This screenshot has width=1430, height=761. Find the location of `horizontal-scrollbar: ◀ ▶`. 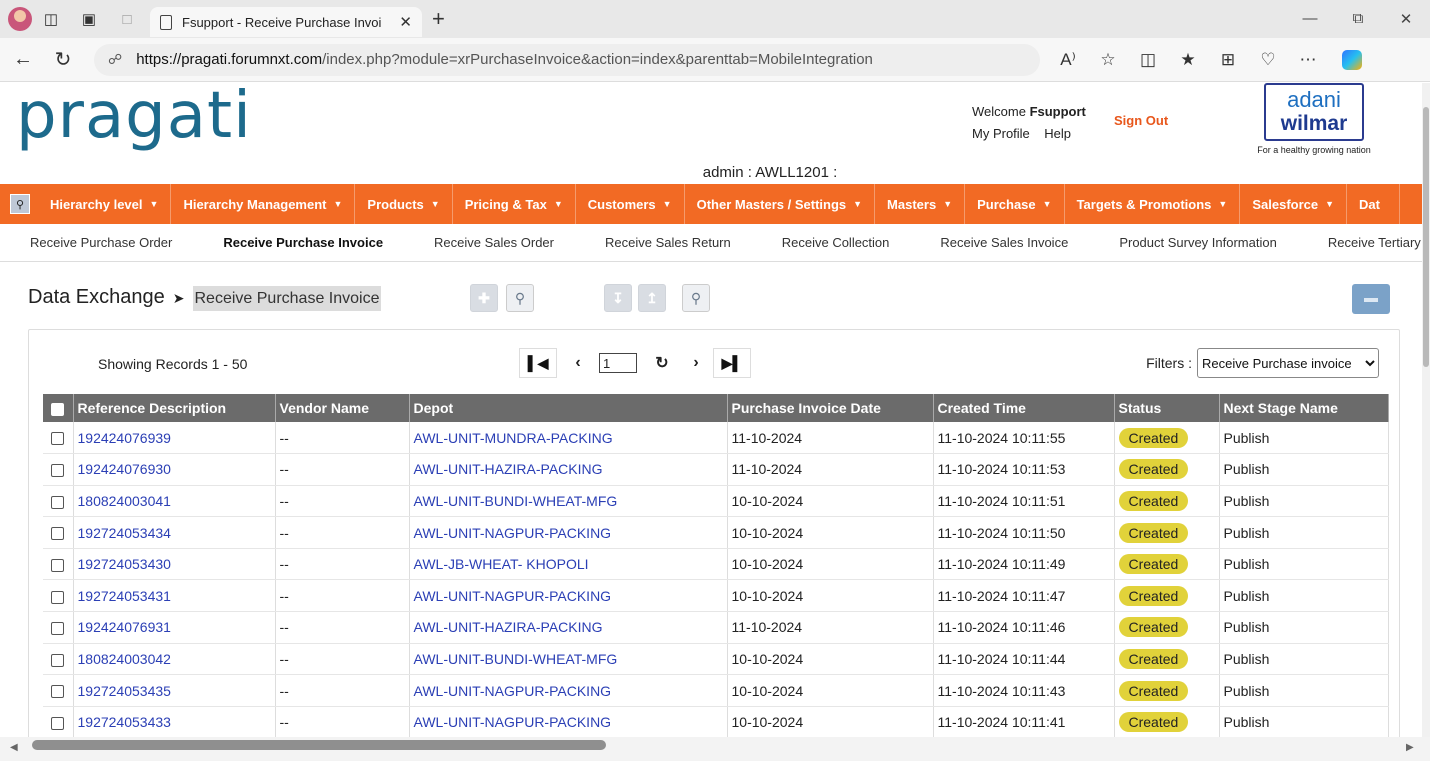

horizontal-scrollbar: ◀ ▶ is located at coordinates (715, 749).